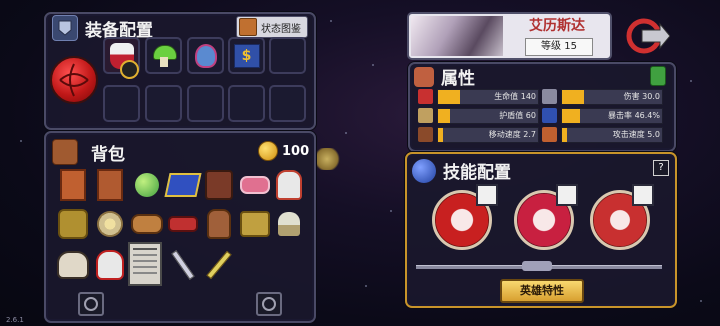  Describe the element at coordinates (542, 291) in the screenshot. I see `hero-trait-button: 英雄特性` at that location.